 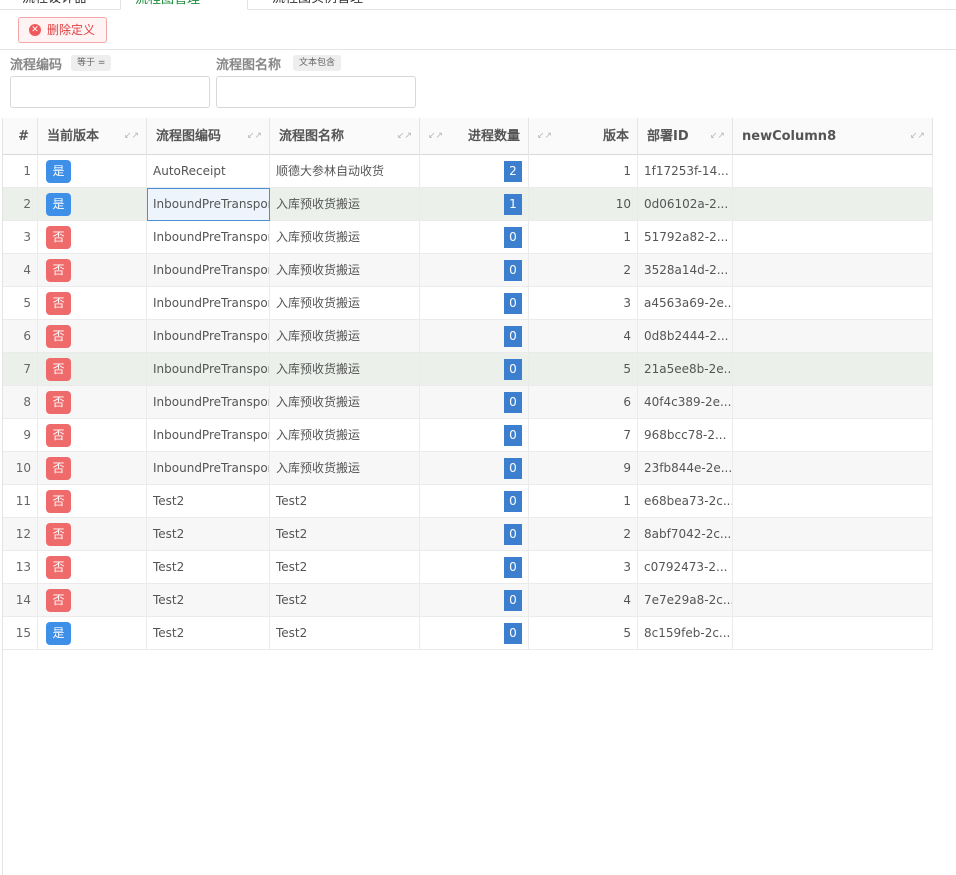 What do you see at coordinates (184, 5) in the screenshot?
I see `tab-diagram-management: 流程图管理` at bounding box center [184, 5].